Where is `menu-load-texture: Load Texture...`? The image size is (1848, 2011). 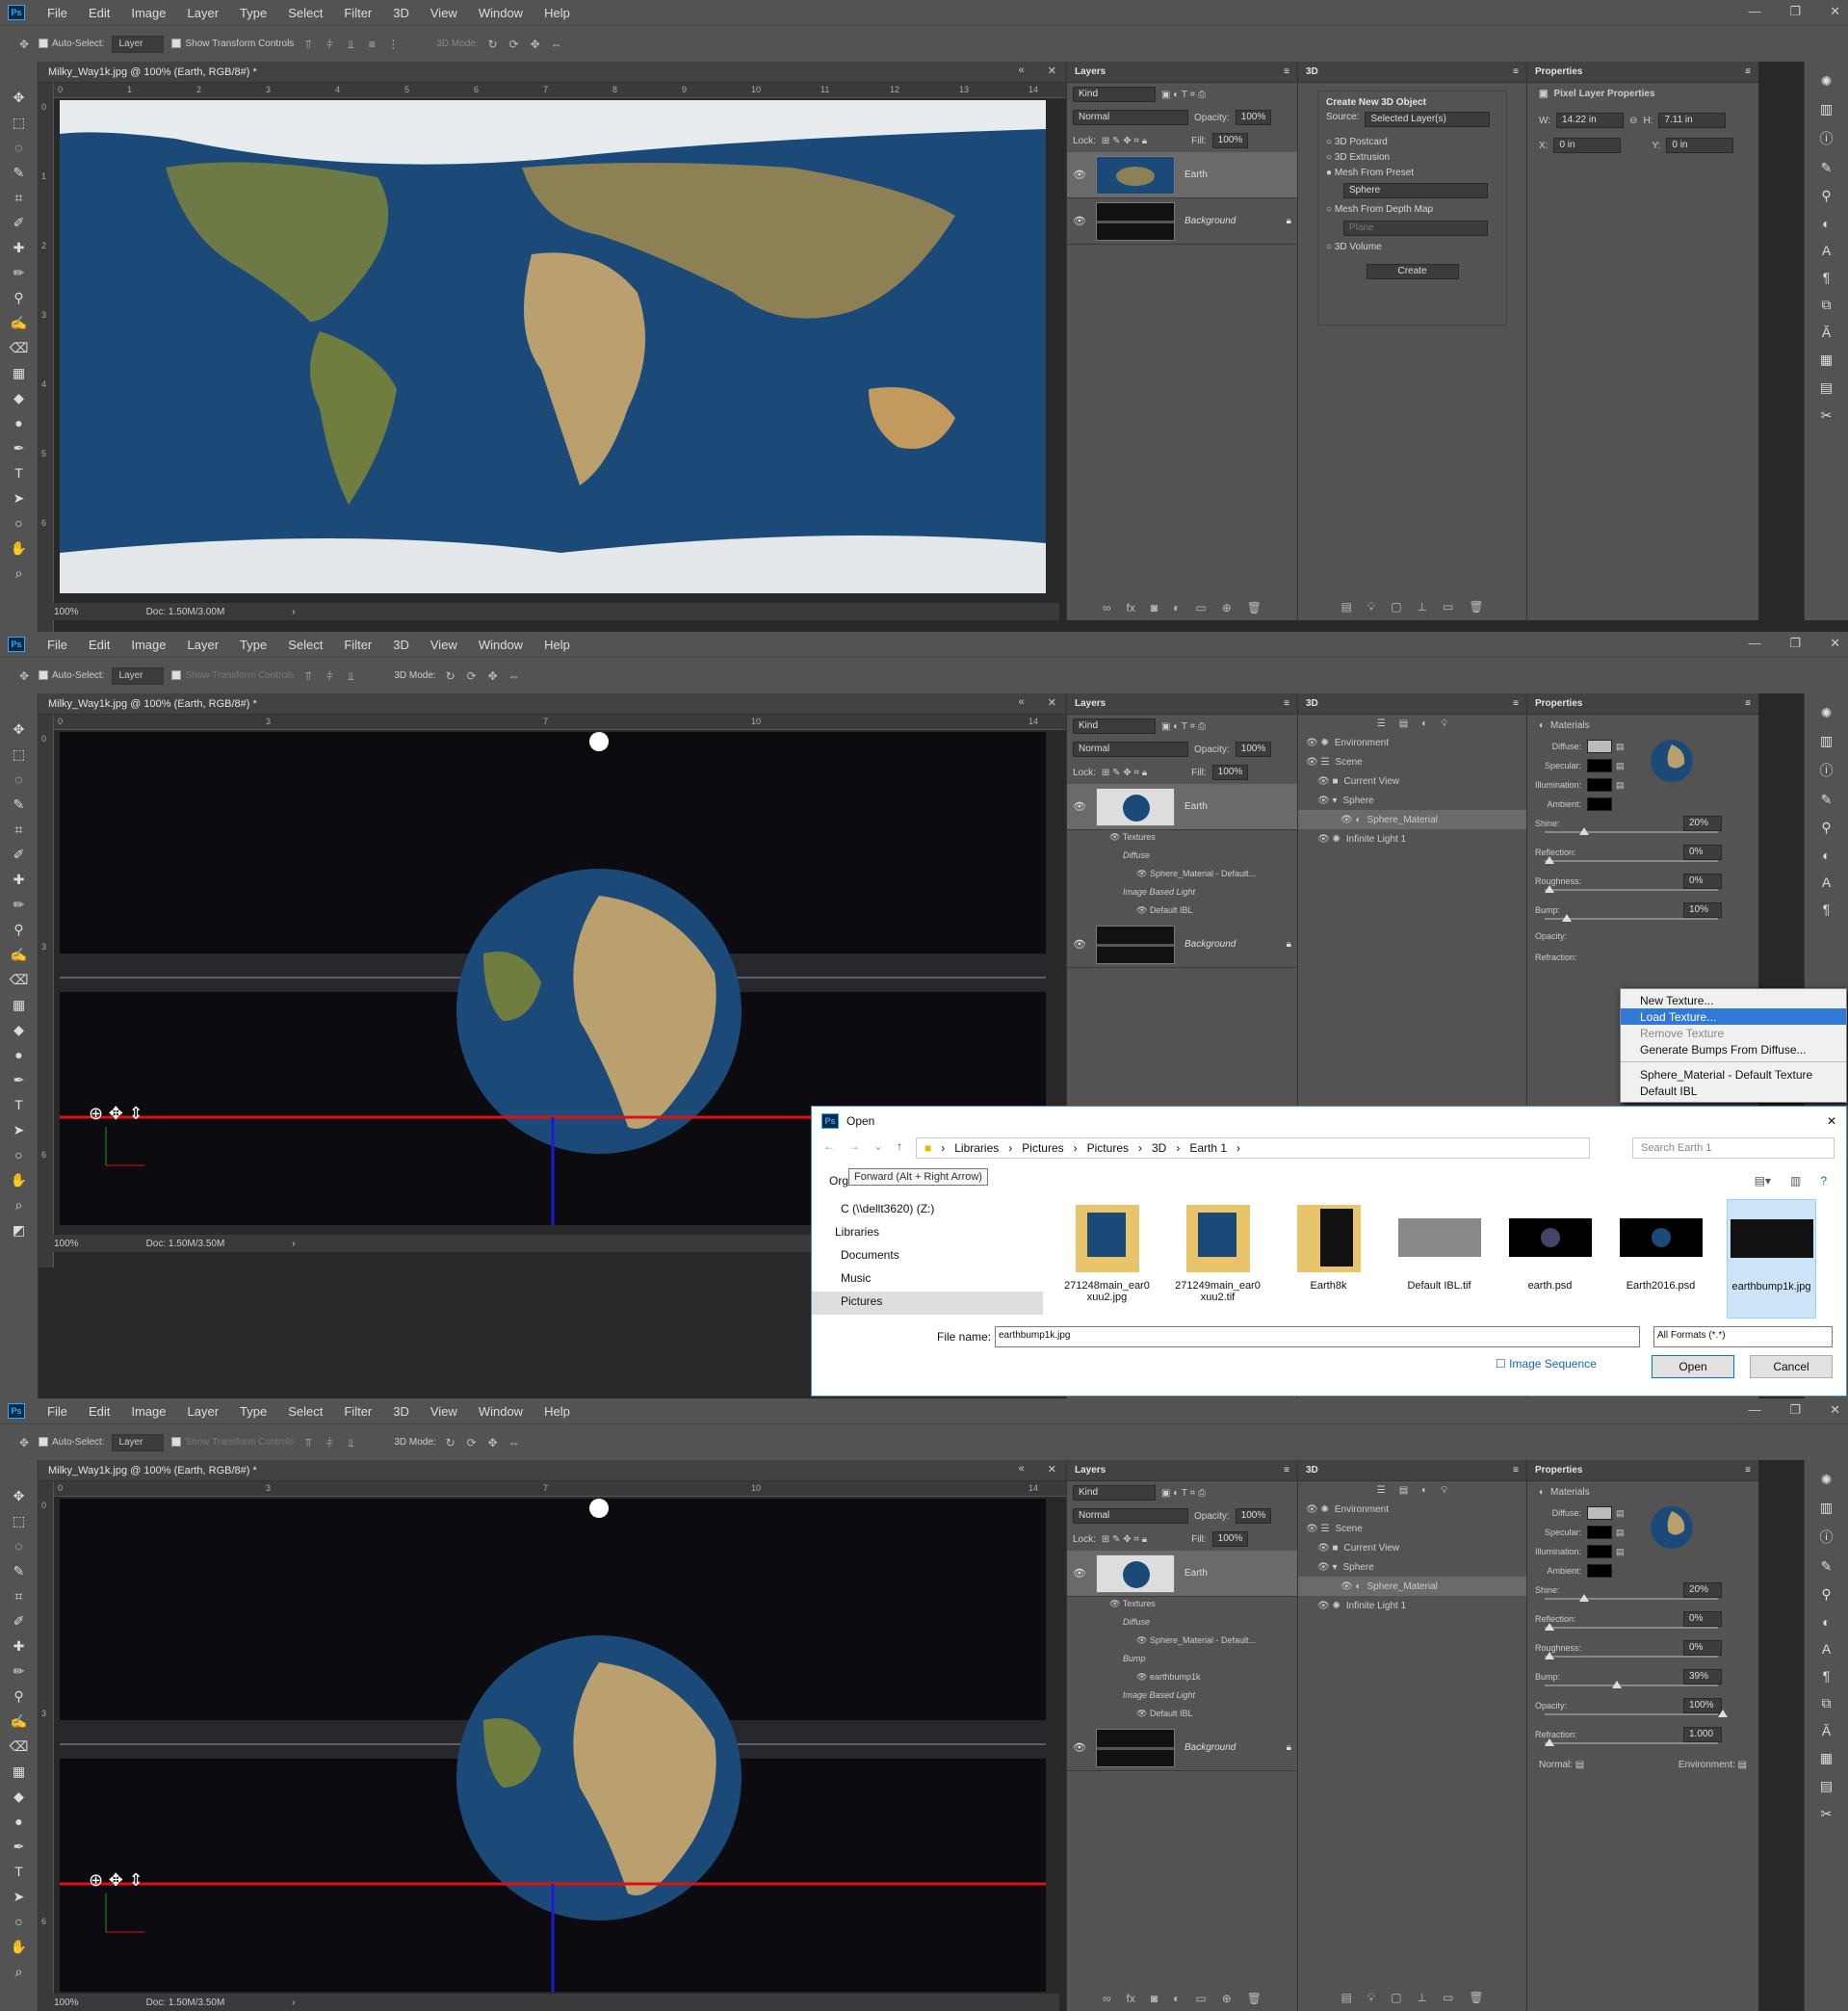 menu-load-texture: Load Texture... is located at coordinates (1734, 1016).